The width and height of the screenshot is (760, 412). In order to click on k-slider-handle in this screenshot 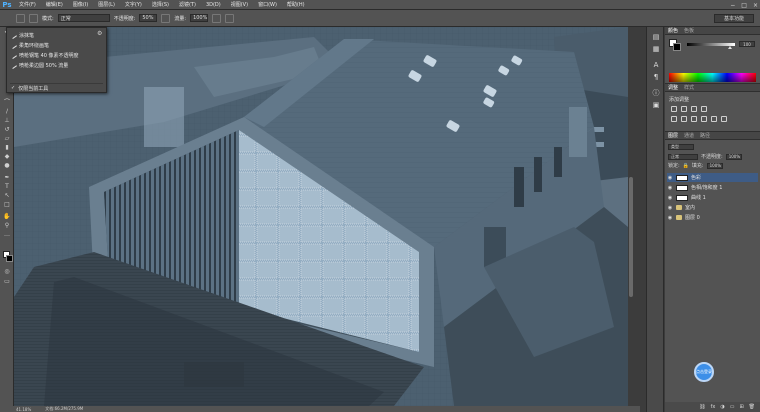, I will do `click(730, 47)`.